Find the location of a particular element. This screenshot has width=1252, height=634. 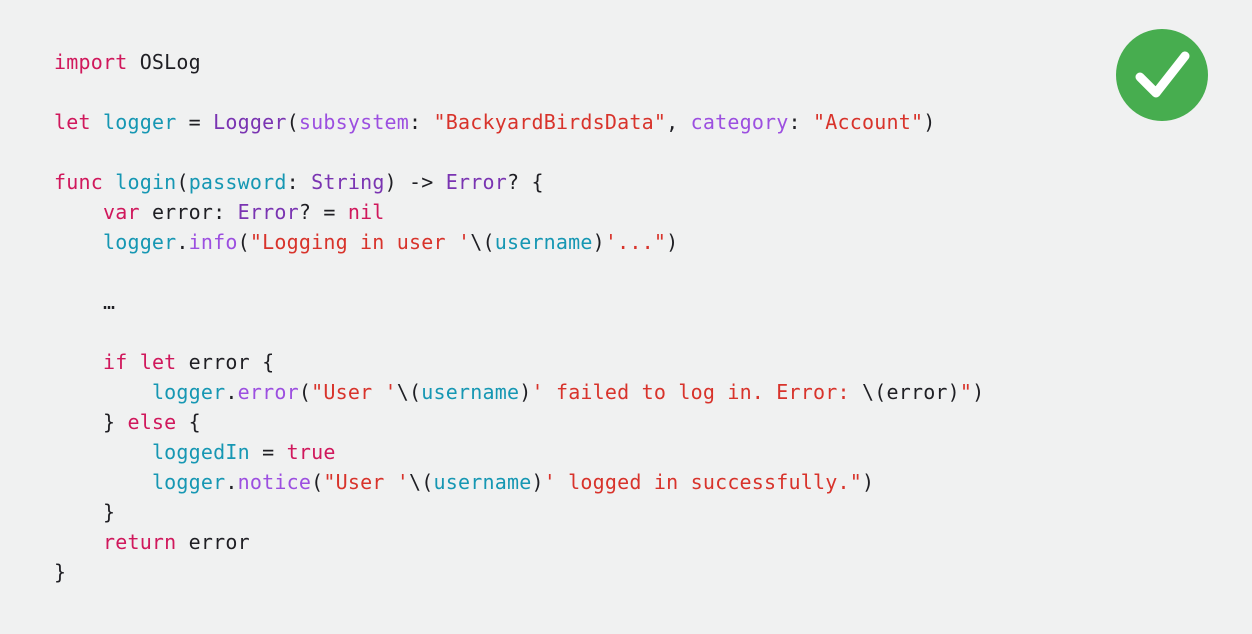

code-token: ' logged in successfully." is located at coordinates (702, 482).